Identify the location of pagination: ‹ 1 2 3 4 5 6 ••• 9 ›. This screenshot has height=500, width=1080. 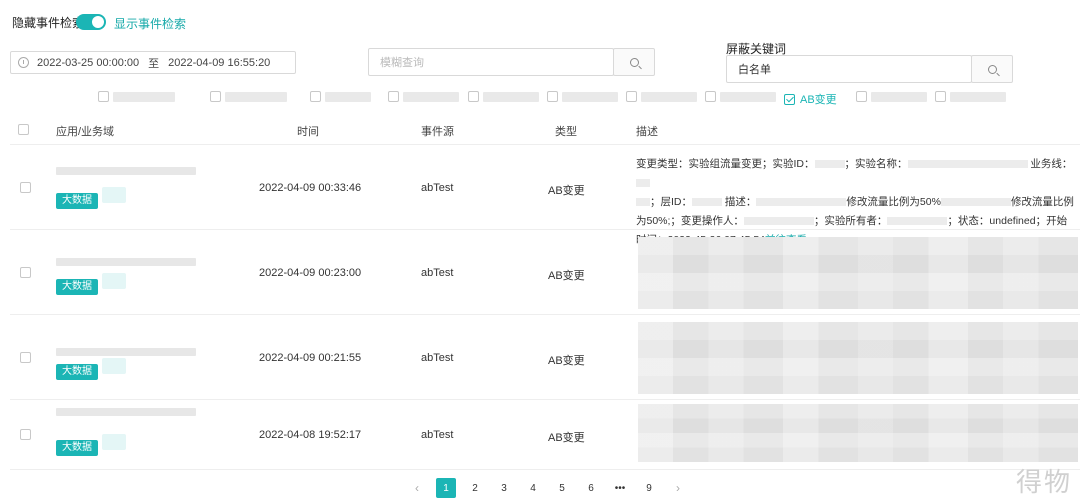
(552, 488).